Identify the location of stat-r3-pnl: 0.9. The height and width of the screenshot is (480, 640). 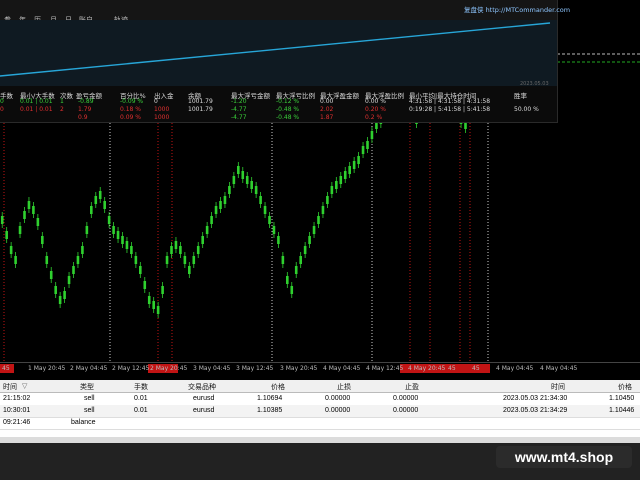
(83, 117).